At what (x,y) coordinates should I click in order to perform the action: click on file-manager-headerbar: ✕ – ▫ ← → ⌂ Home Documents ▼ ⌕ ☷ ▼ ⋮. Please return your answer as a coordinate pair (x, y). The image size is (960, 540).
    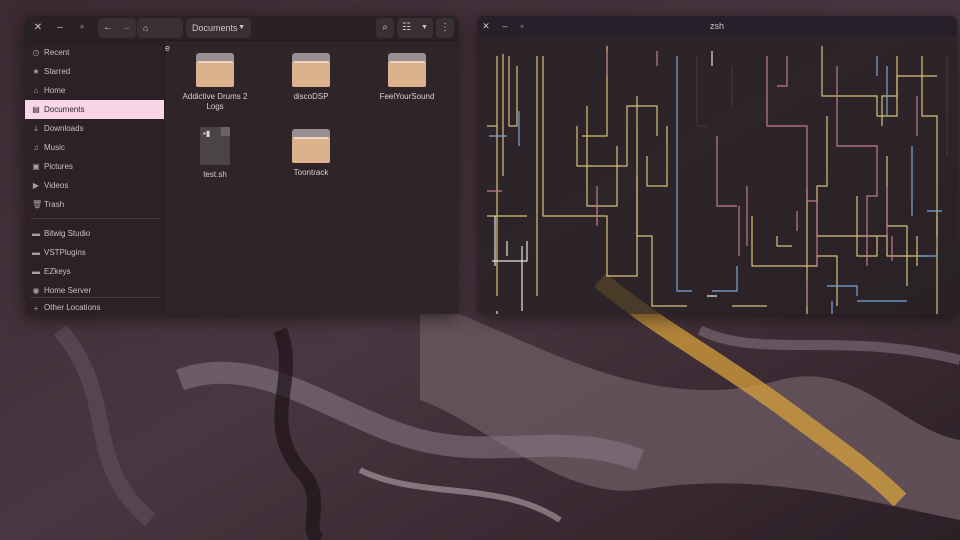
    Looking at the image, I should click on (241, 34).